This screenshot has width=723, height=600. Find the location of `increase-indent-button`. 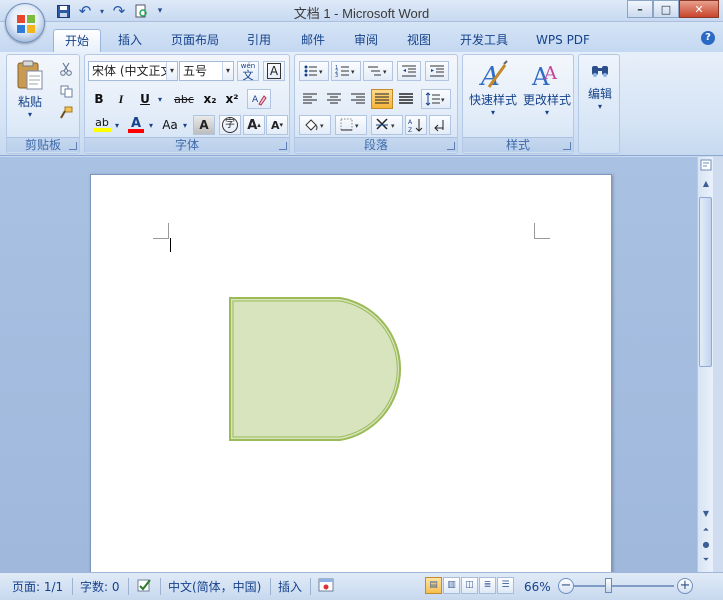

increase-indent-button is located at coordinates (437, 71).